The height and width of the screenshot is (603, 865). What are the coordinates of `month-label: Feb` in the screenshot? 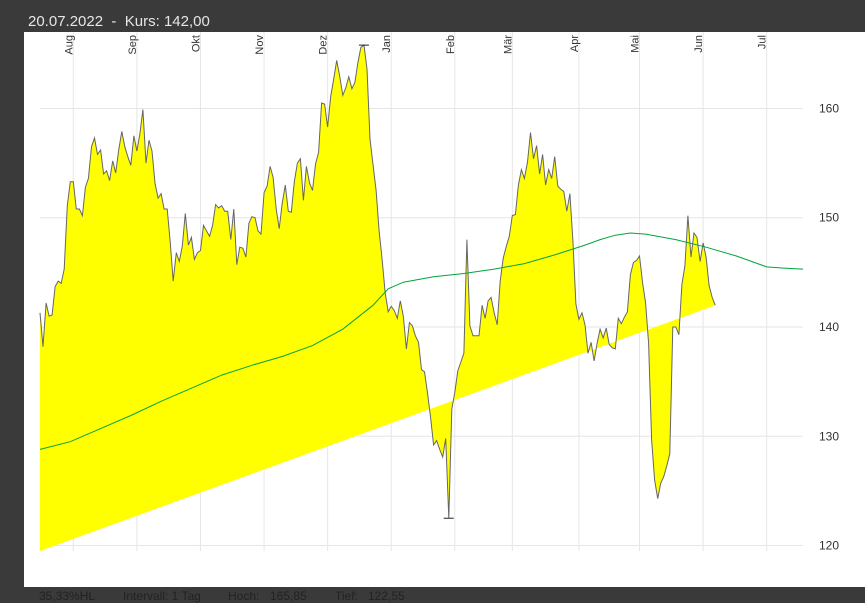 It's located at (451, 44).